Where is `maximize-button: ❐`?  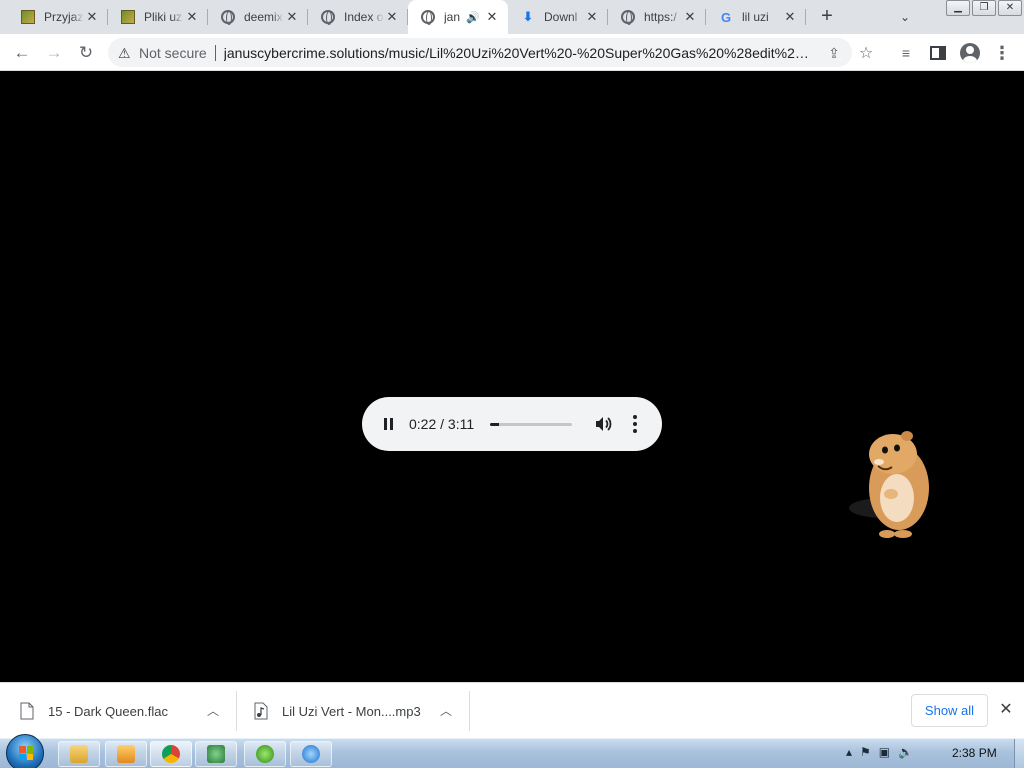
maximize-button: ❐ is located at coordinates (984, 8).